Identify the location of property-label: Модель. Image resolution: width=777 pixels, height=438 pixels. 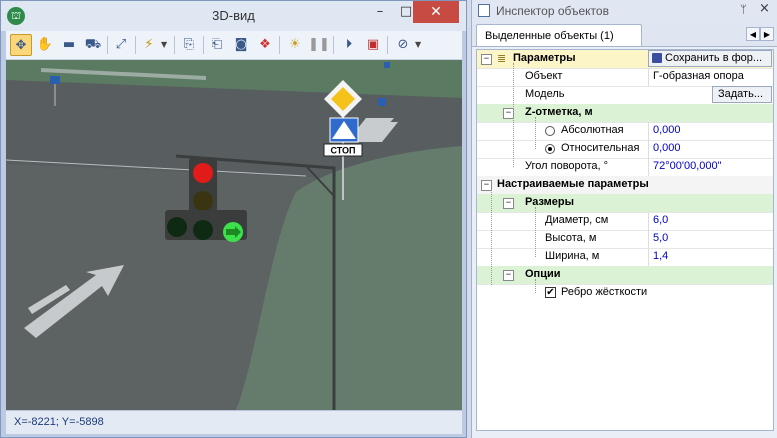
(545, 94).